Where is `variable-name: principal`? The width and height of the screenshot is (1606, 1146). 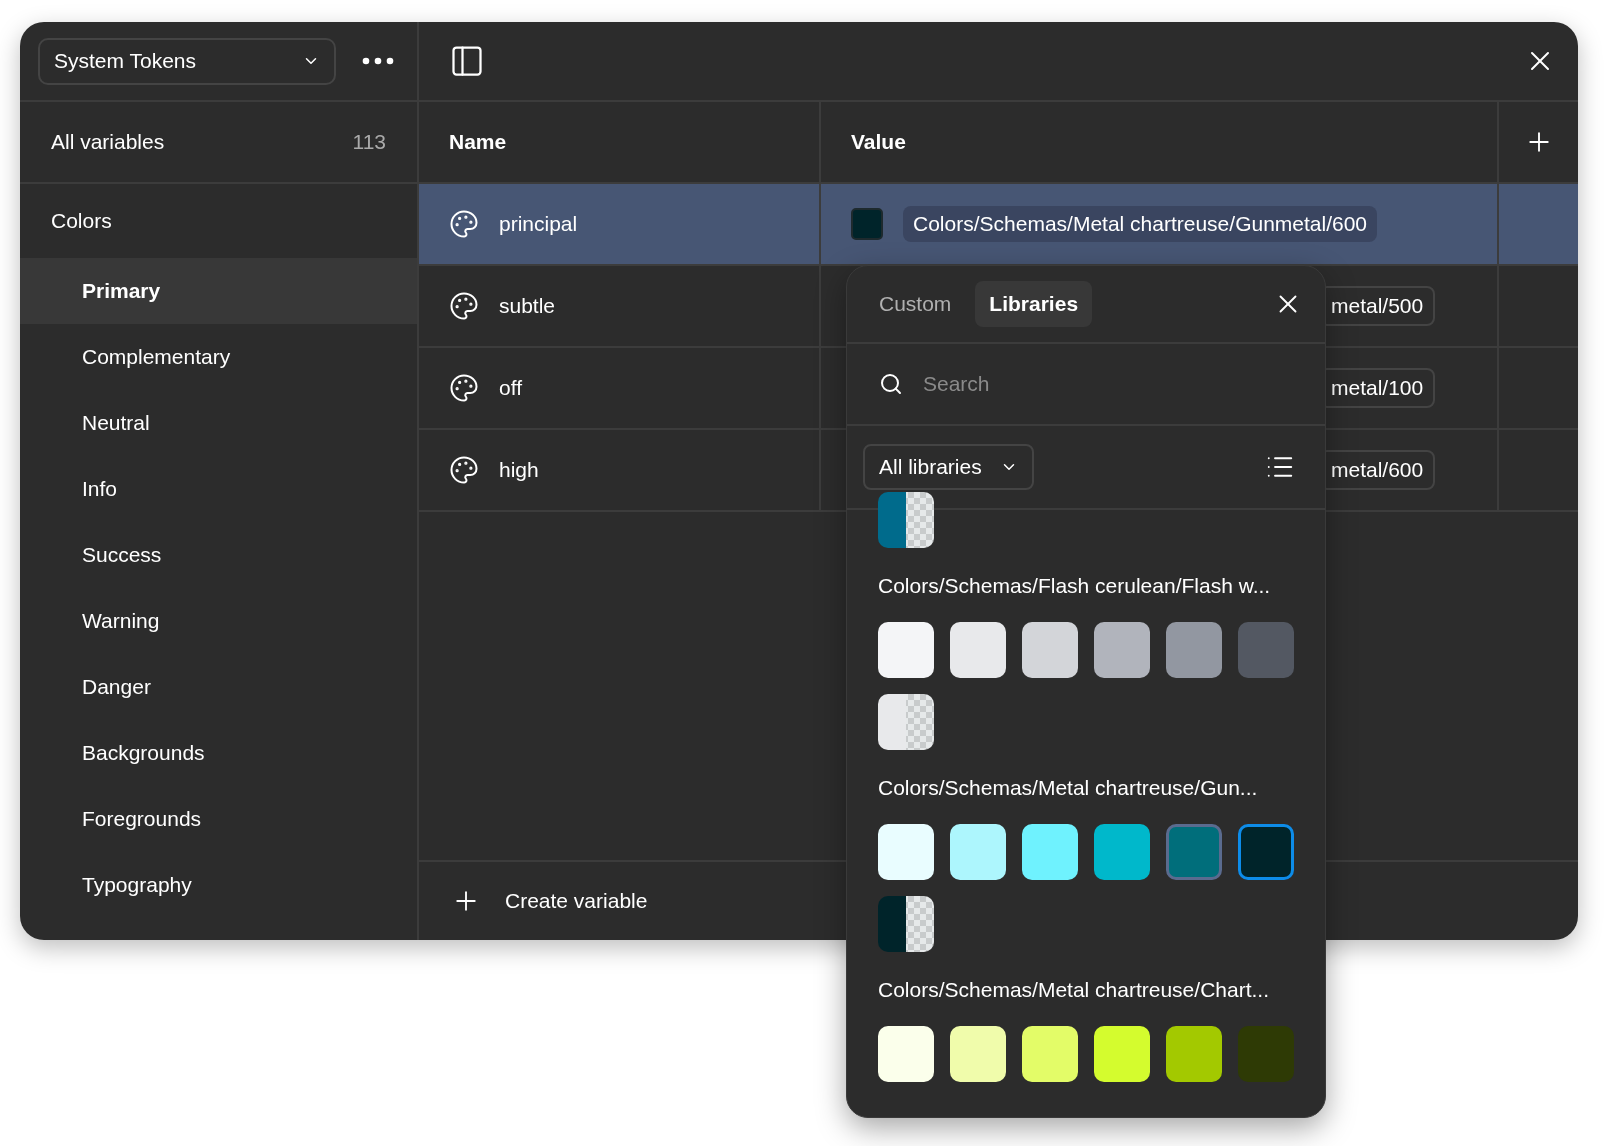
variable-name: principal is located at coordinates (538, 224).